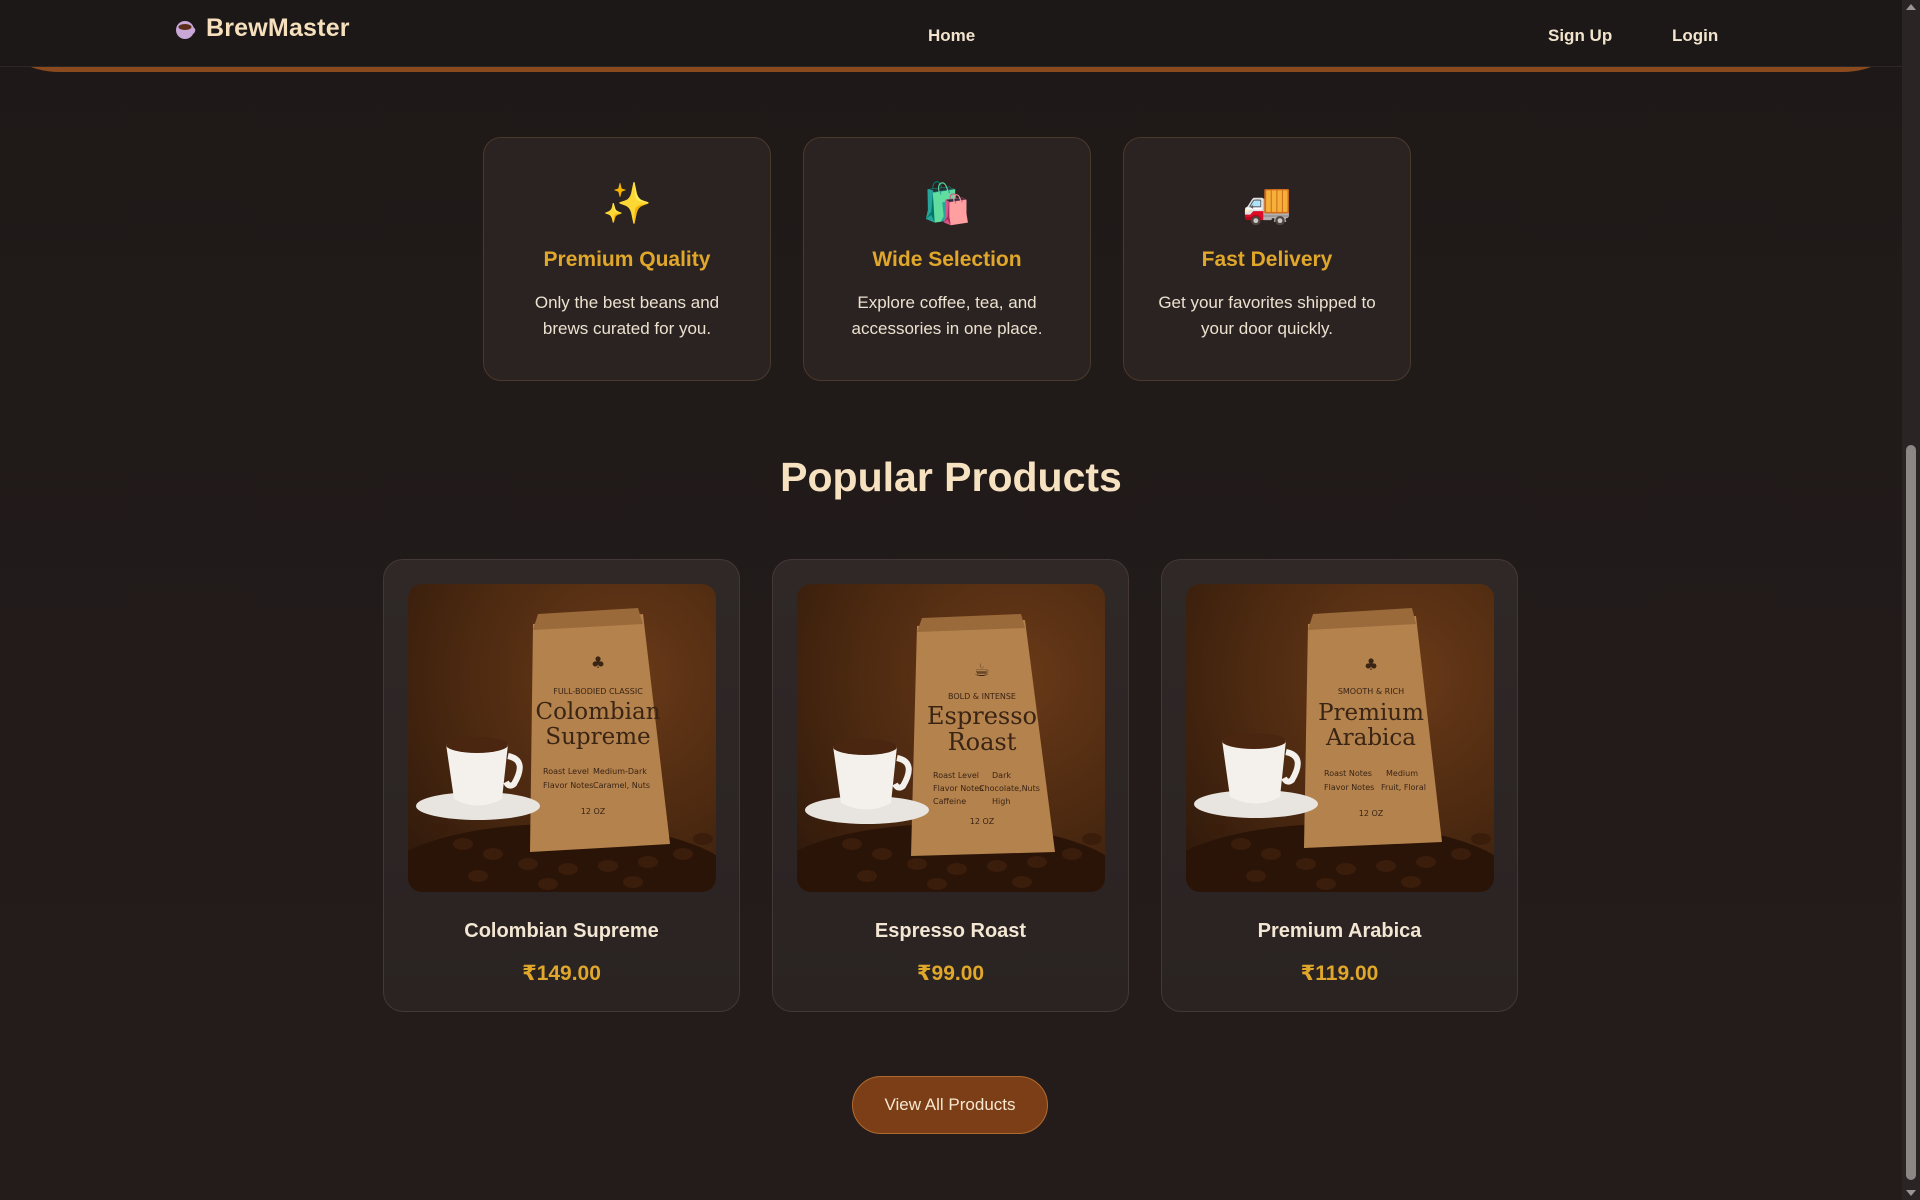 The height and width of the screenshot is (1200, 1920). Describe the element at coordinates (1695, 36) in the screenshot. I see `nav-login-link: Login` at that location.